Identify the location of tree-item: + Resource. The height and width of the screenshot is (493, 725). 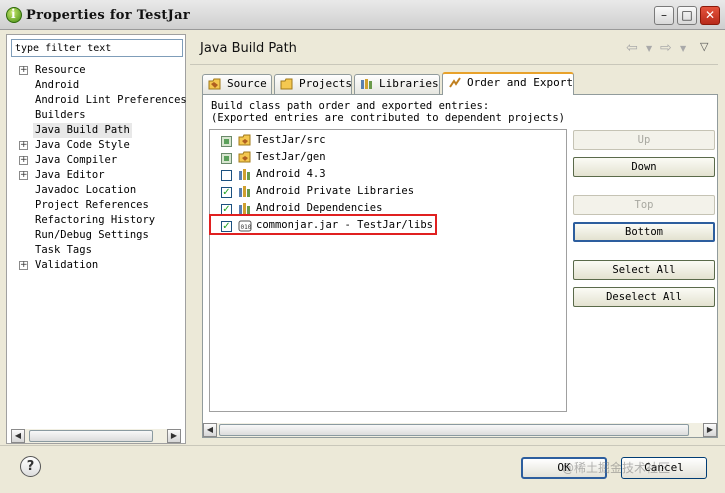
(96, 70).